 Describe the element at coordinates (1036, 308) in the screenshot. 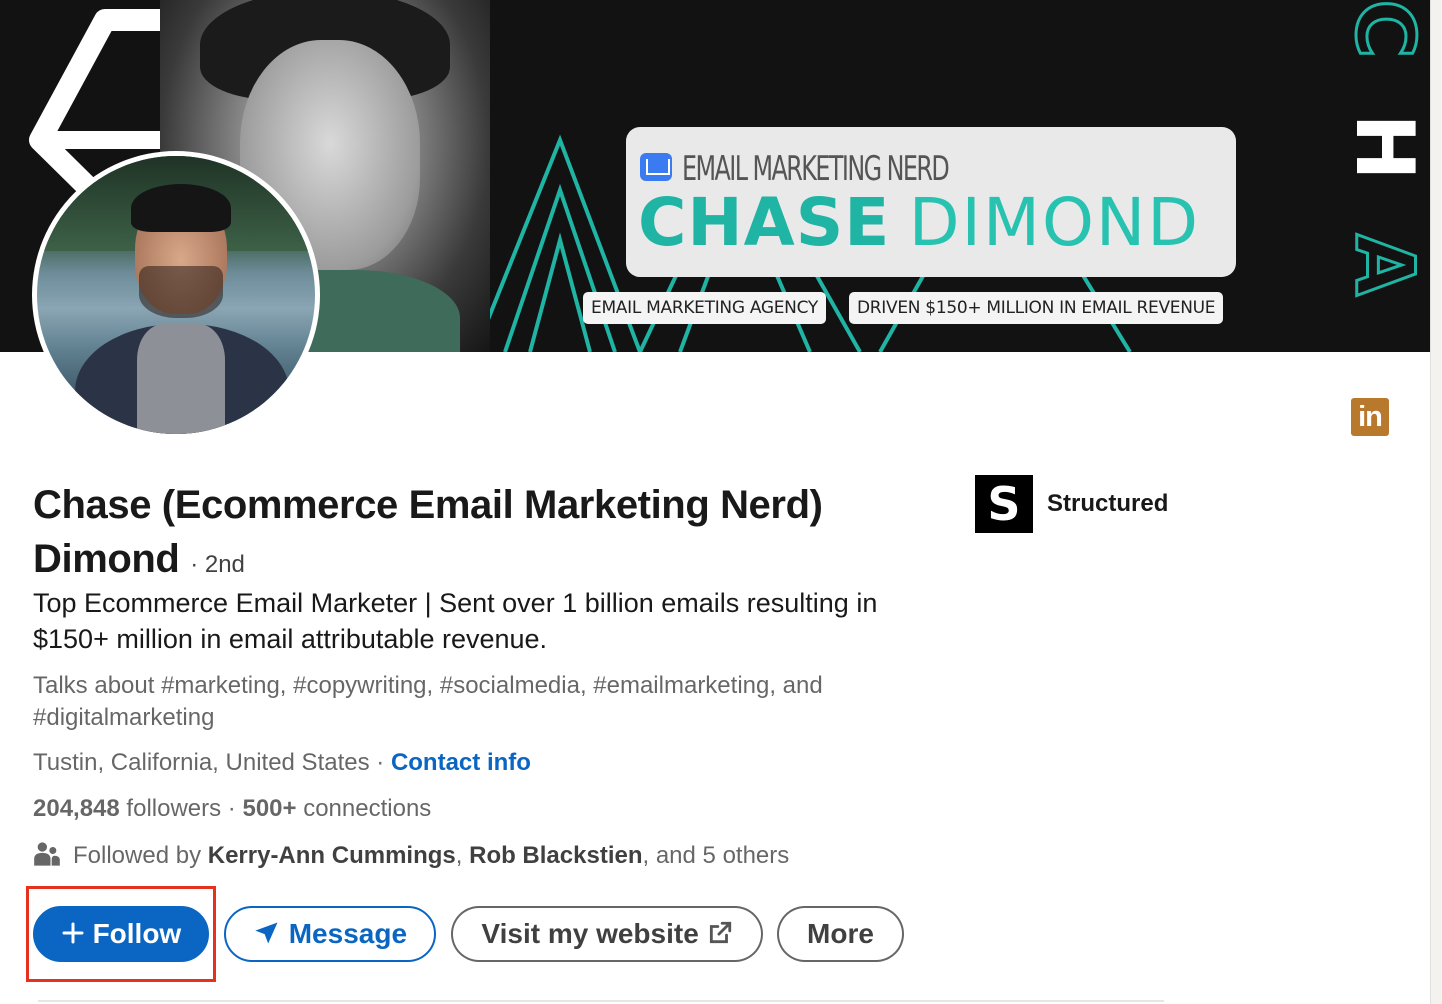

I see `banner-chip-revenue: DRIVEN $150+ MILLION IN EMAIL REVENUE` at that location.